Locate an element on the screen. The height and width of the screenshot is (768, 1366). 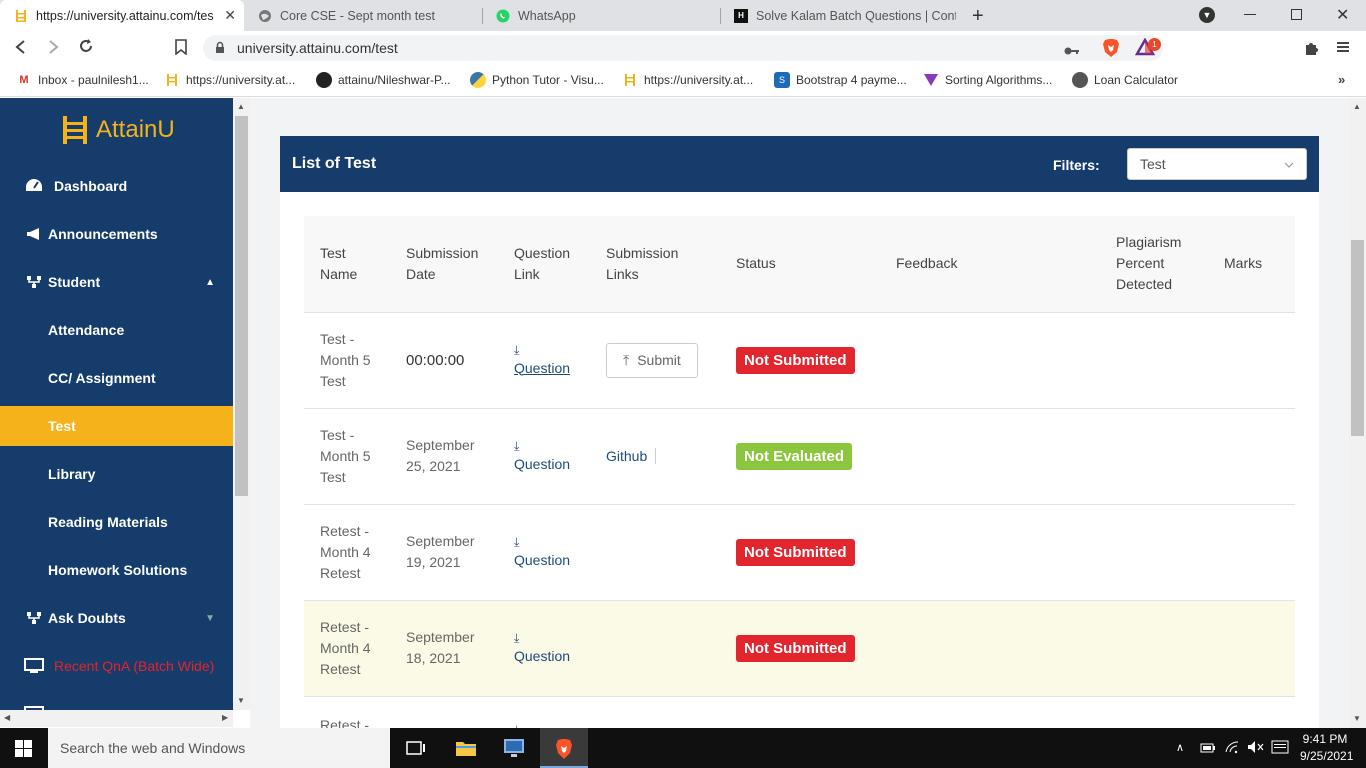
lock-icon is located at coordinates (220, 50).